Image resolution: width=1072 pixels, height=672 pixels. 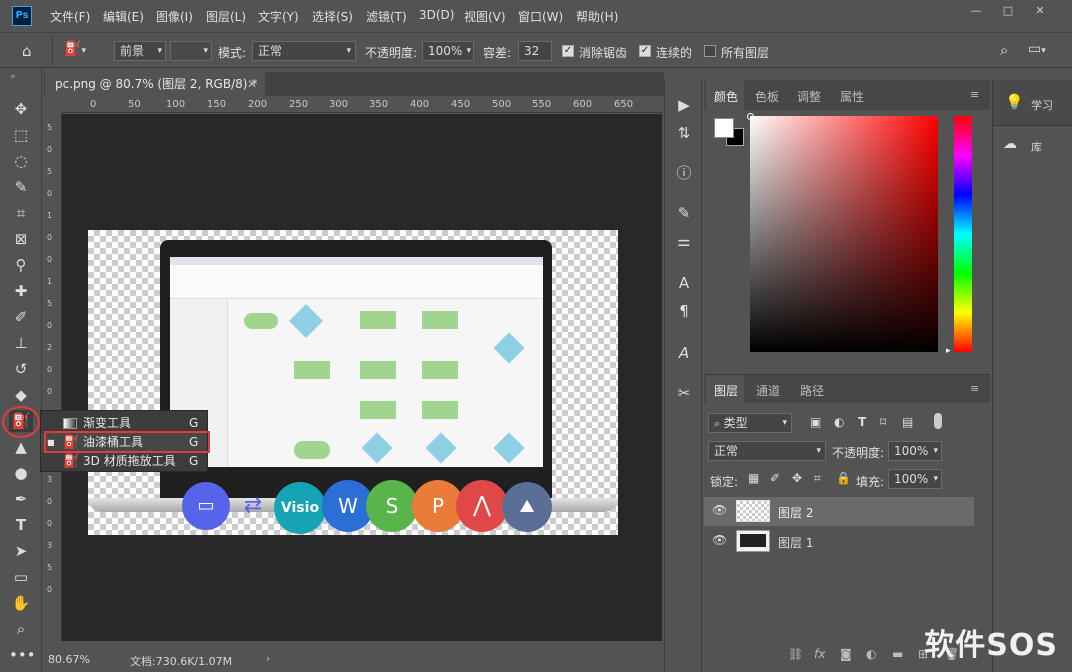 What do you see at coordinates (69, 659) in the screenshot?
I see `zoom-level: 80.67%` at bounding box center [69, 659].